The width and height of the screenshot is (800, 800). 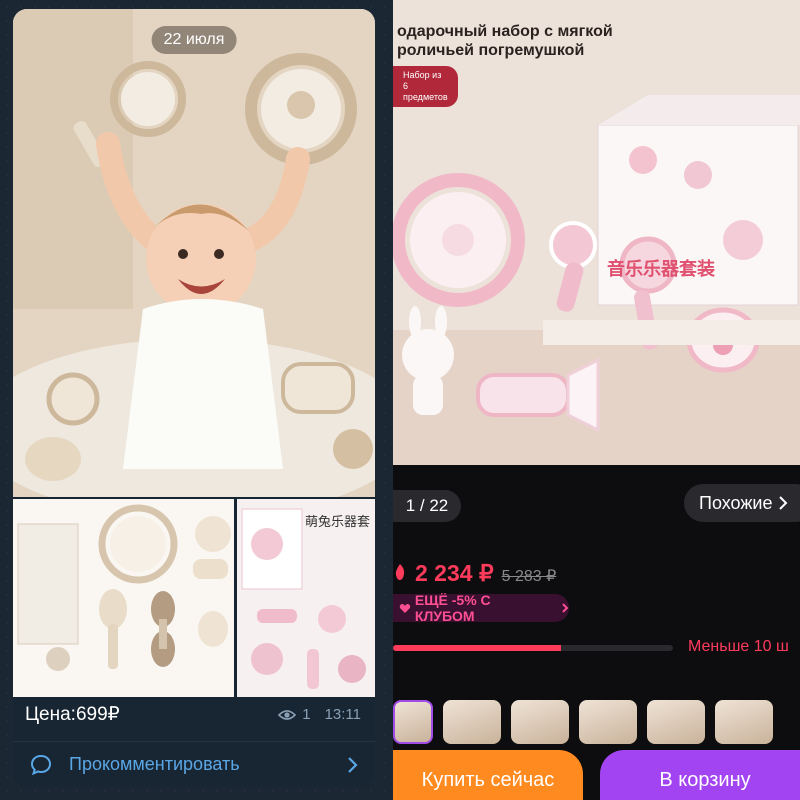 What do you see at coordinates (488, 775) in the screenshot?
I see `buy-now-button: Купить сейчас` at bounding box center [488, 775].